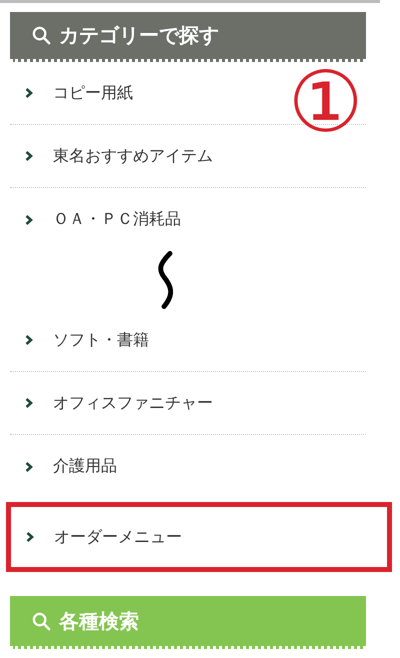 This screenshot has height=658, width=400. What do you see at coordinates (99, 621) in the screenshot?
I see `header-title: 各種検索` at bounding box center [99, 621].